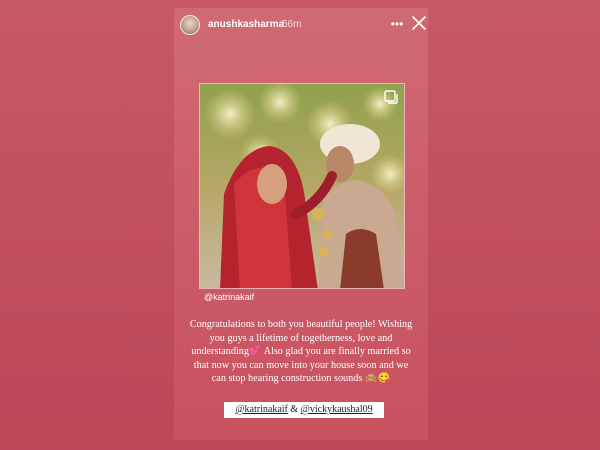 Image resolution: width=600 pixels, height=450 pixels. I want to click on avatar, so click(190, 25).